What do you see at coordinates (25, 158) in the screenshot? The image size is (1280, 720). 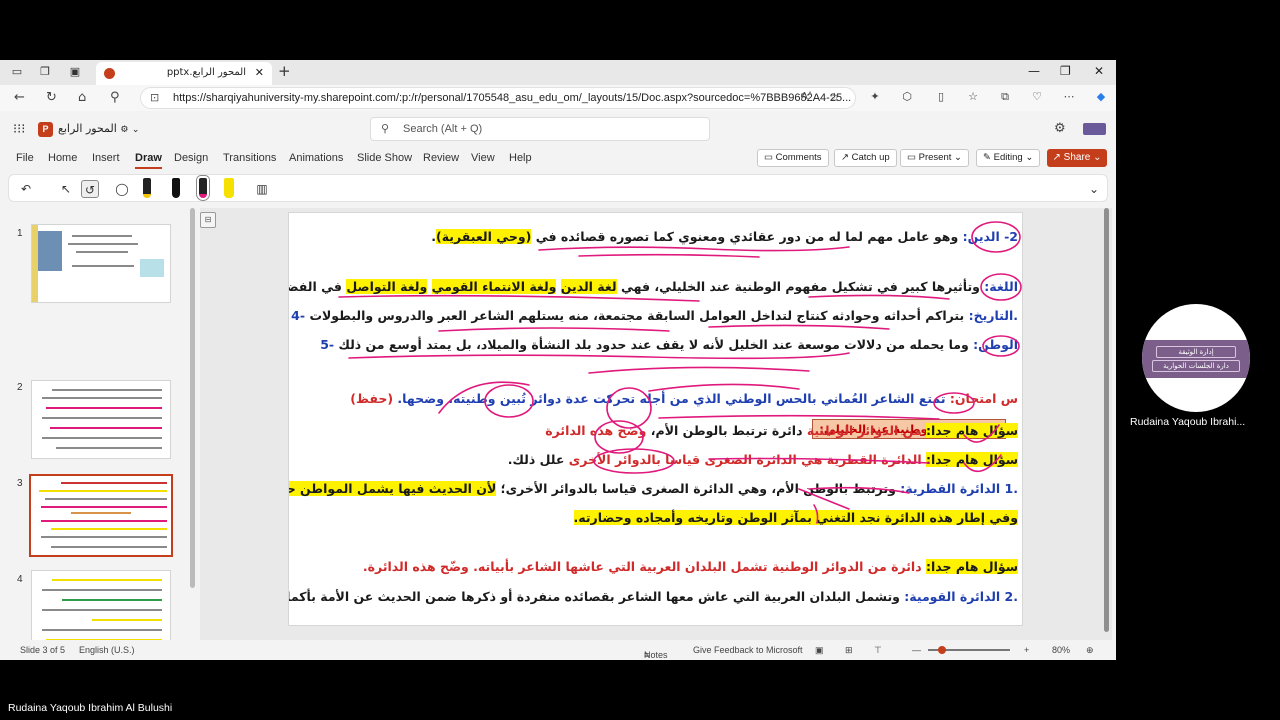 I see `tab-file: File` at bounding box center [25, 158].